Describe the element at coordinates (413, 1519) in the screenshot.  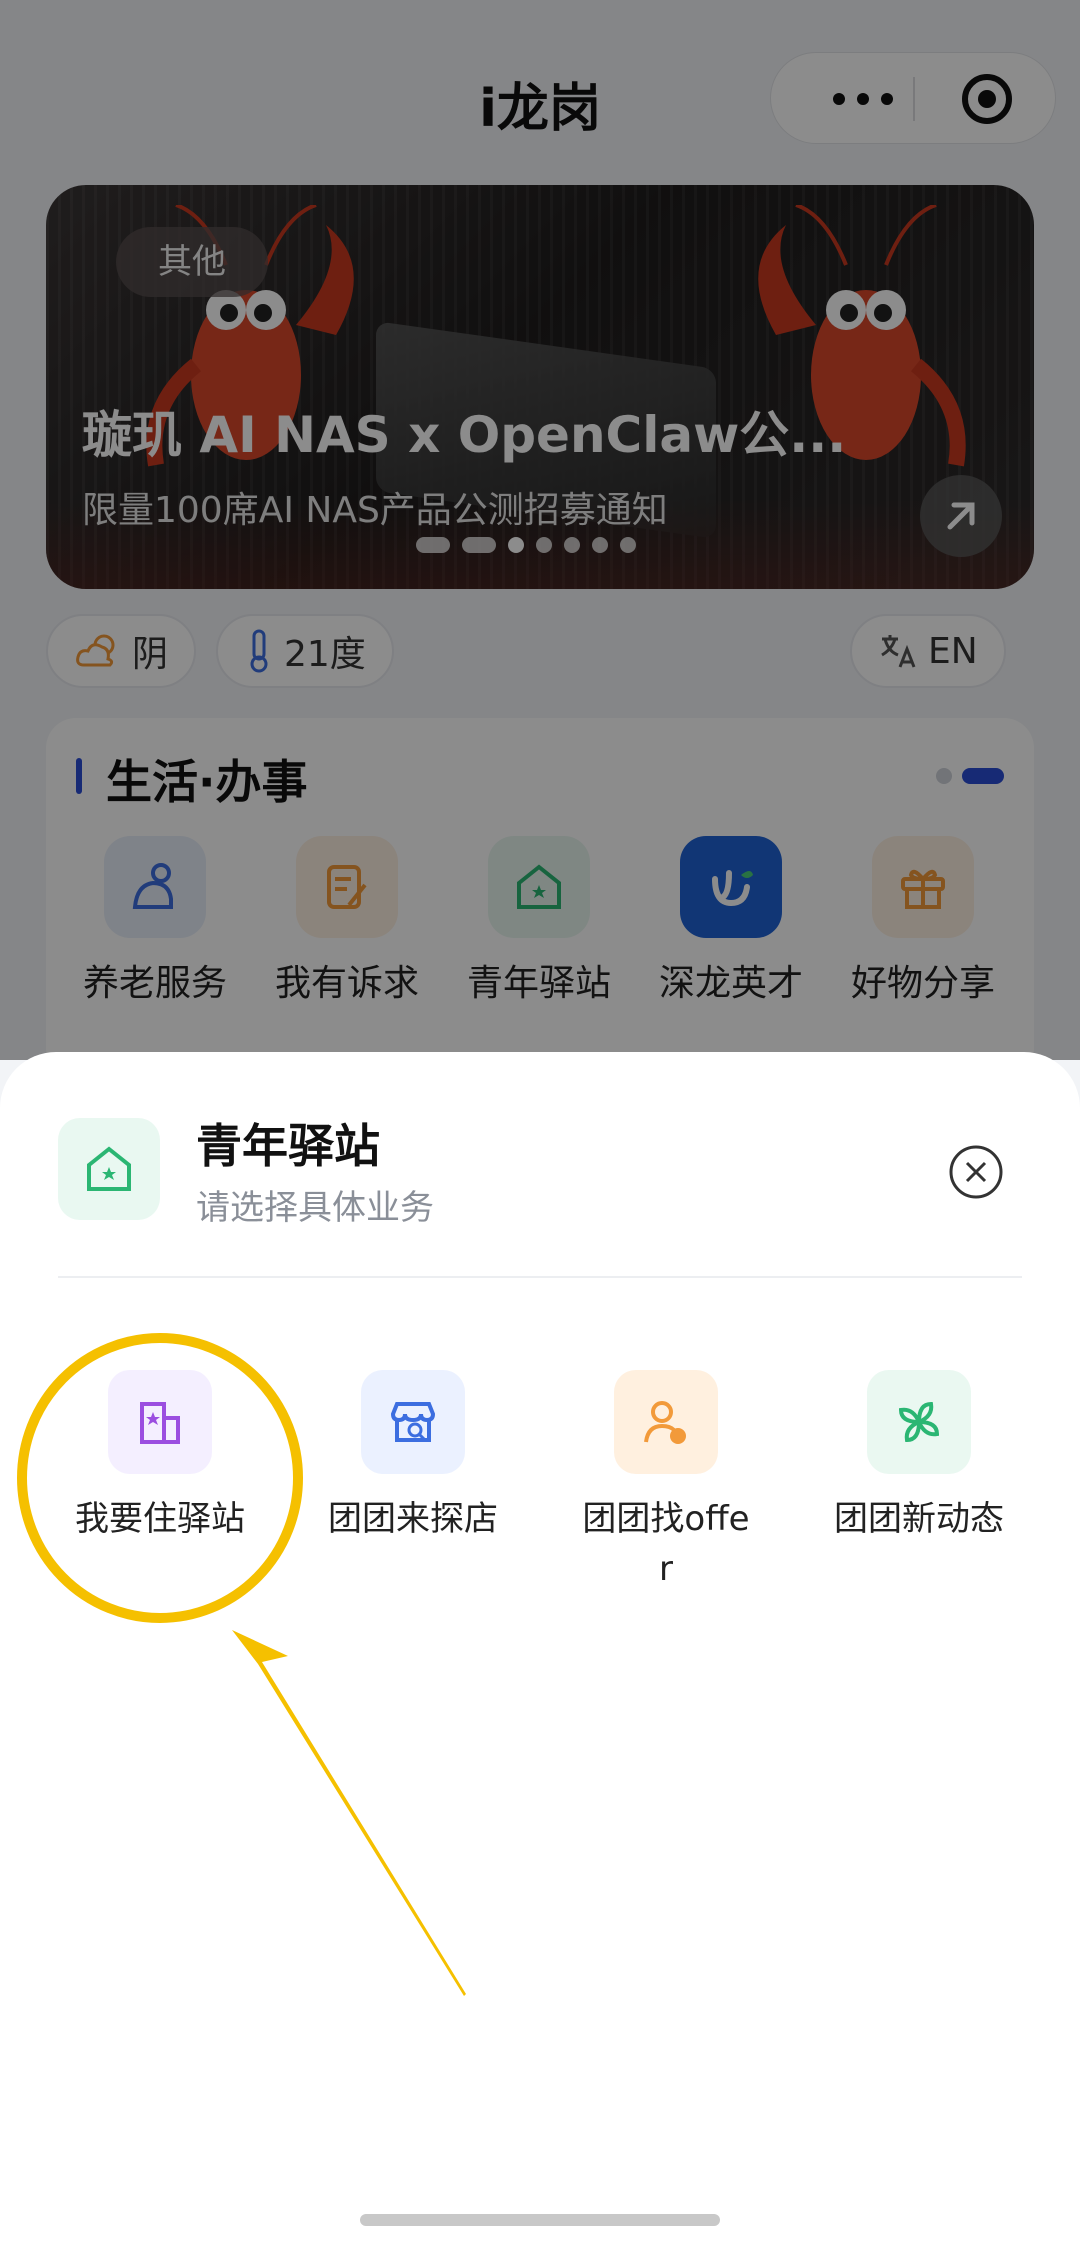
I see `biz-label: 团团来探店` at that location.